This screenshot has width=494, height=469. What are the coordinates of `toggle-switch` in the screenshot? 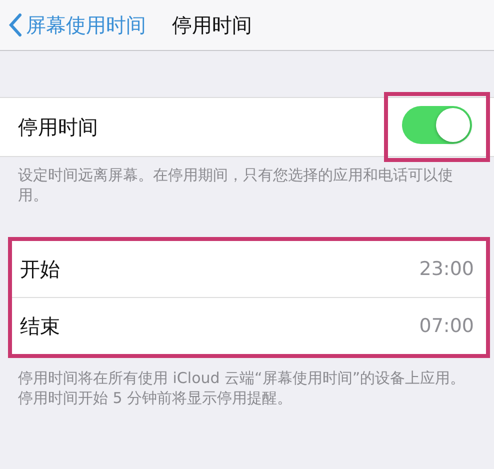 It's located at (437, 125).